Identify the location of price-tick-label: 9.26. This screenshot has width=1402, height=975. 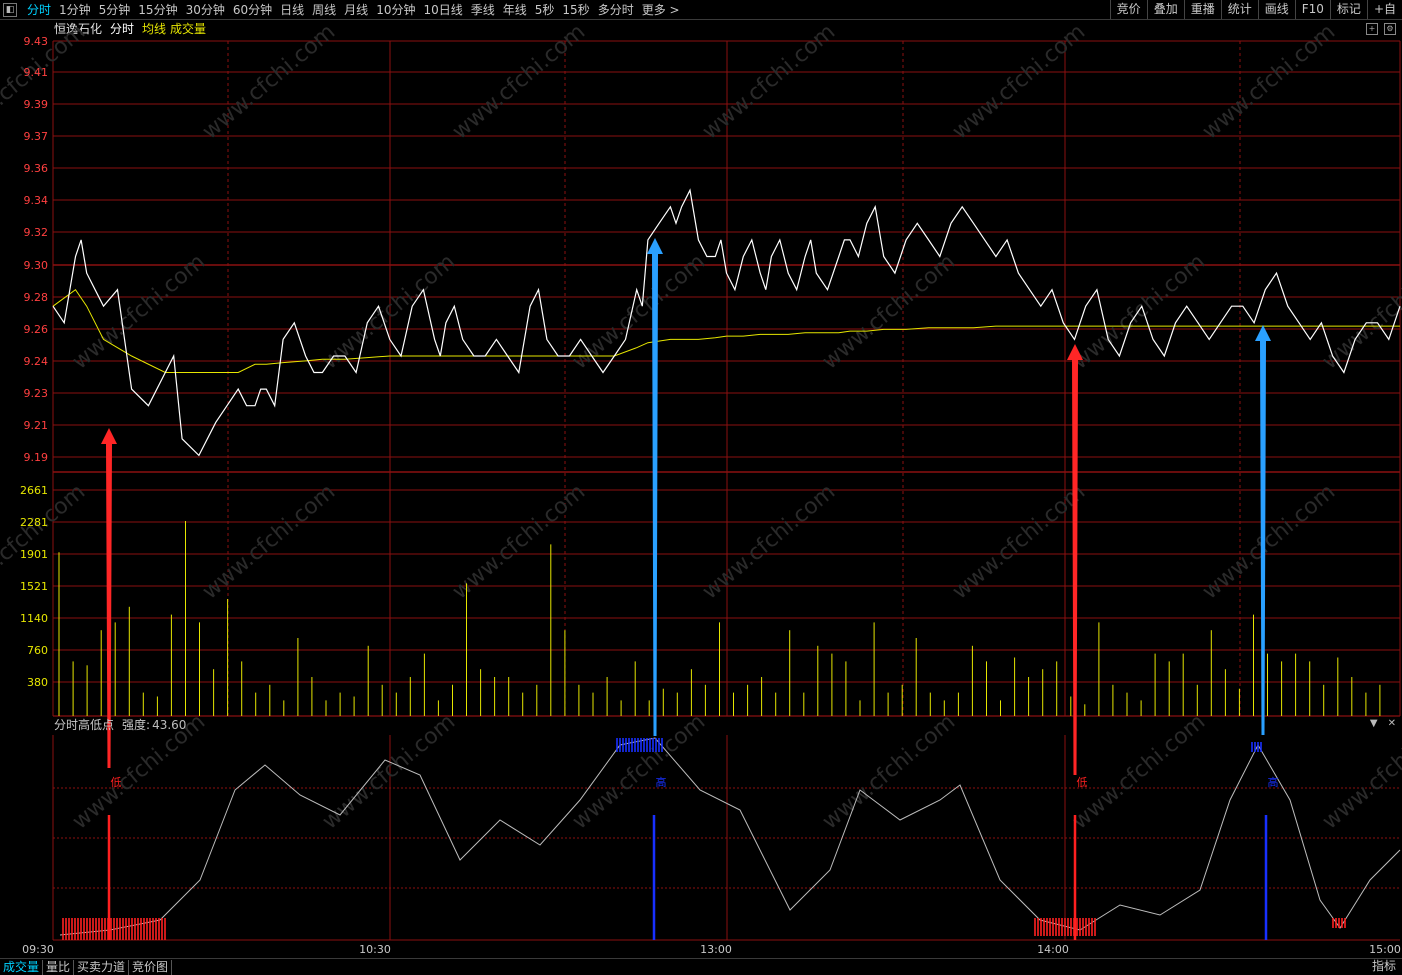
(36, 329).